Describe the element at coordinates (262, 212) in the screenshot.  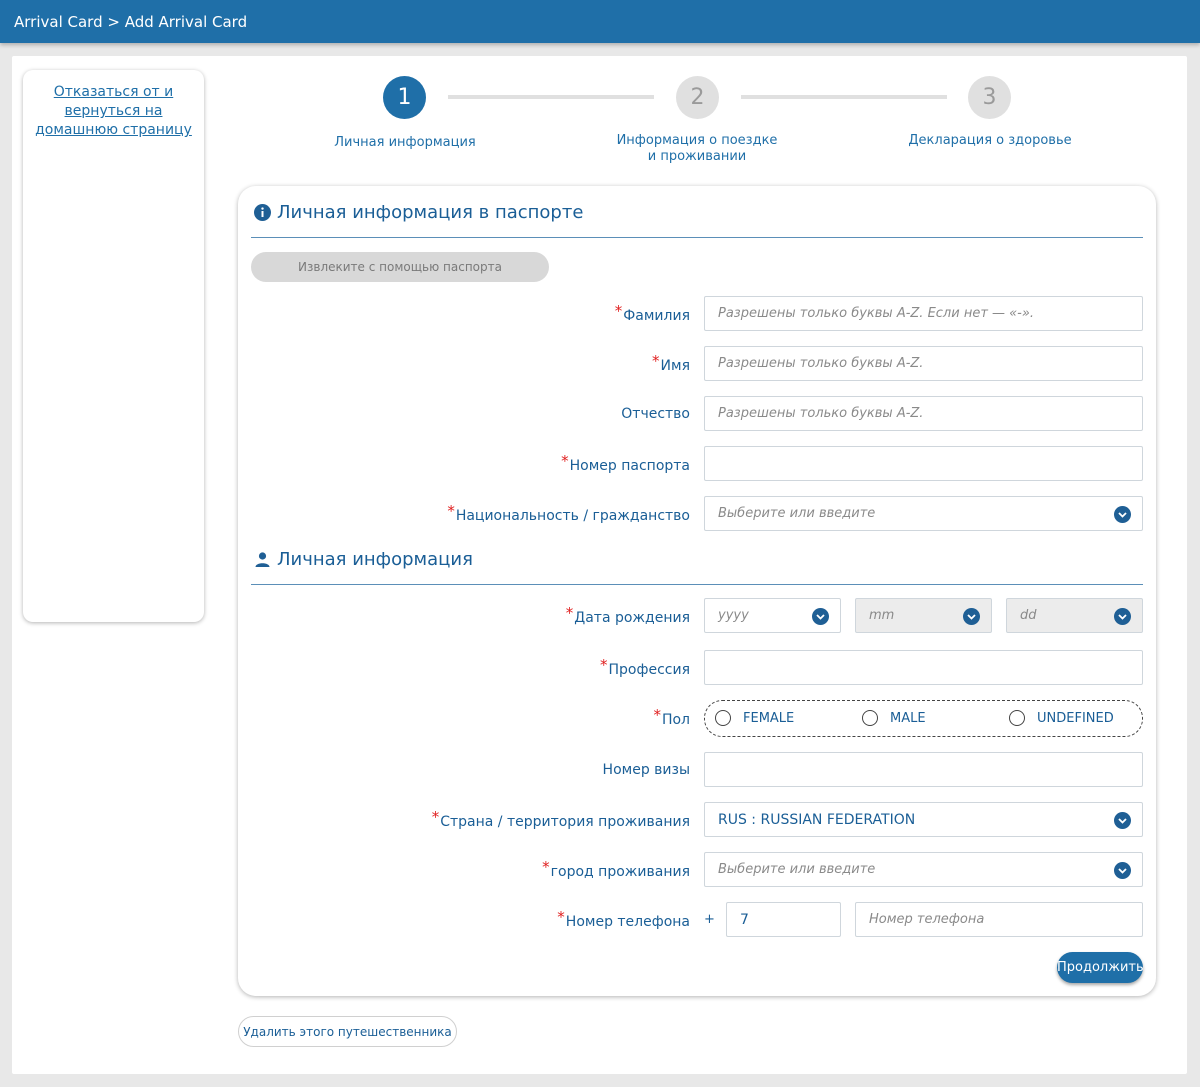
I see `info-icon` at that location.